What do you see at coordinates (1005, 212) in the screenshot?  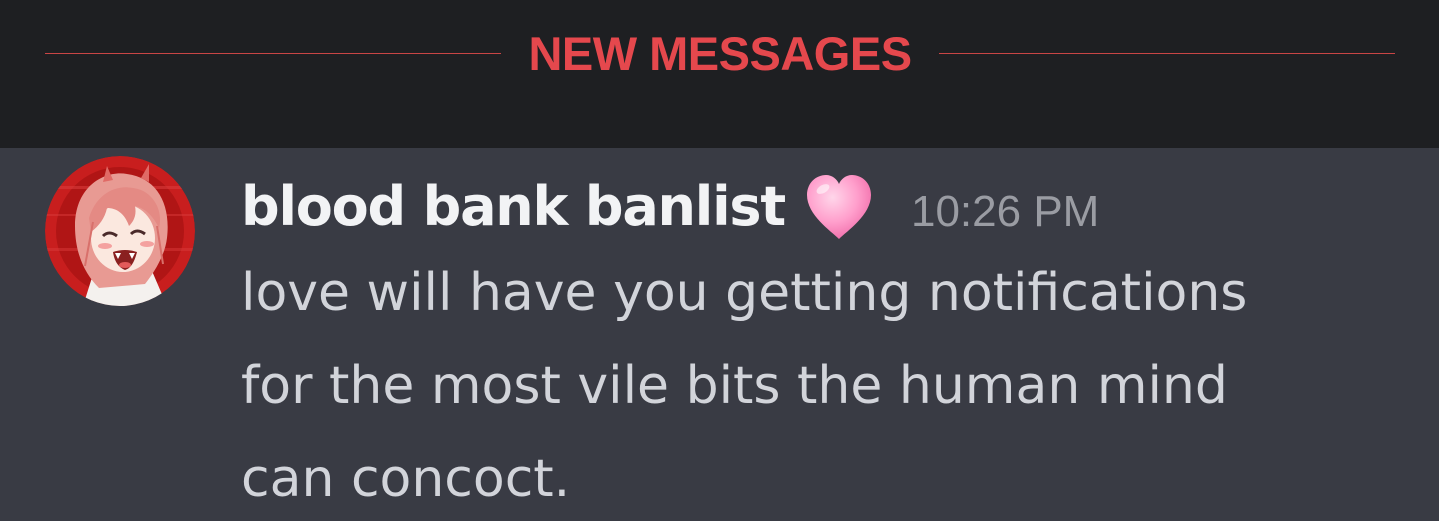 I see `message-timestamp: 10:26 PM` at bounding box center [1005, 212].